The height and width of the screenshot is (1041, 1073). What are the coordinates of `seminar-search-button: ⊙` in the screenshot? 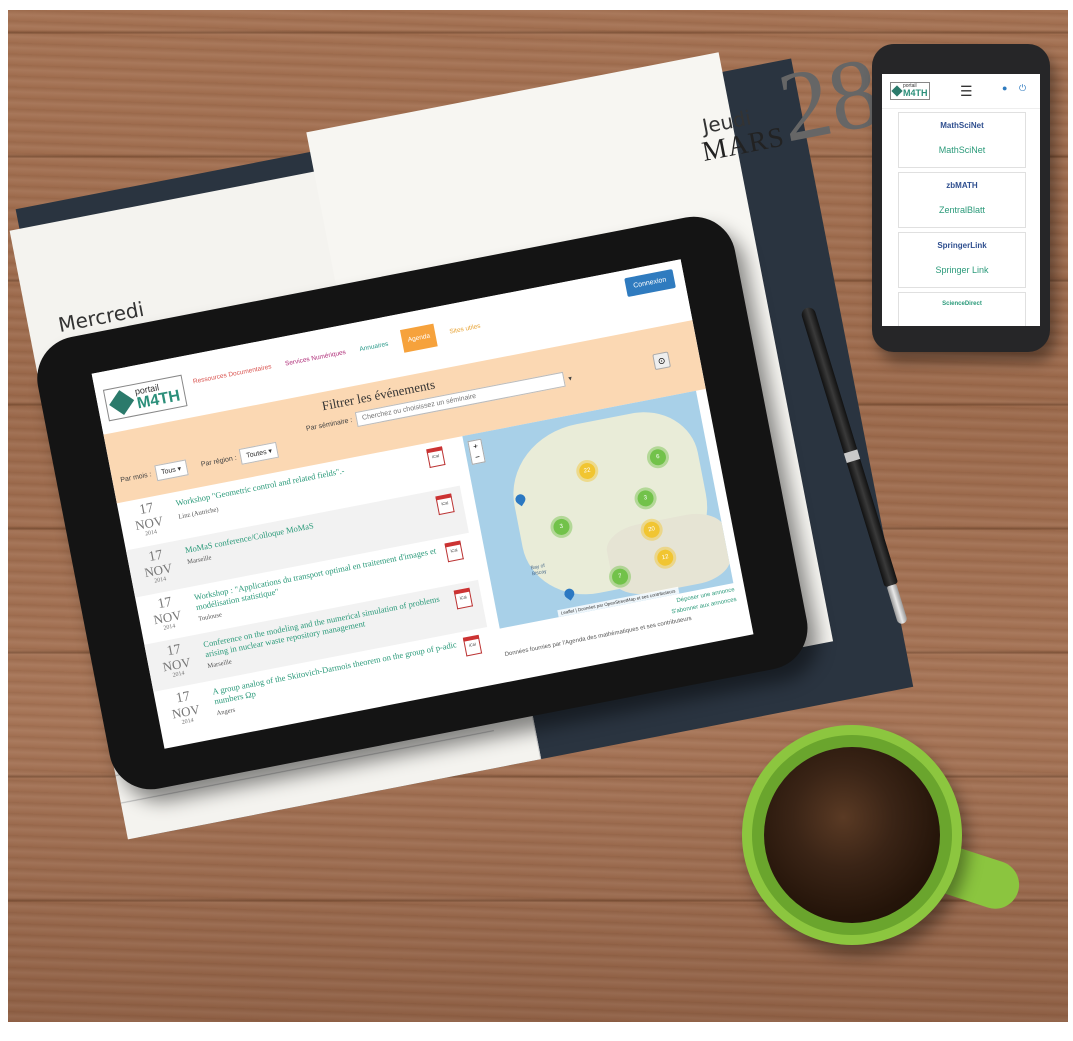 It's located at (661, 361).